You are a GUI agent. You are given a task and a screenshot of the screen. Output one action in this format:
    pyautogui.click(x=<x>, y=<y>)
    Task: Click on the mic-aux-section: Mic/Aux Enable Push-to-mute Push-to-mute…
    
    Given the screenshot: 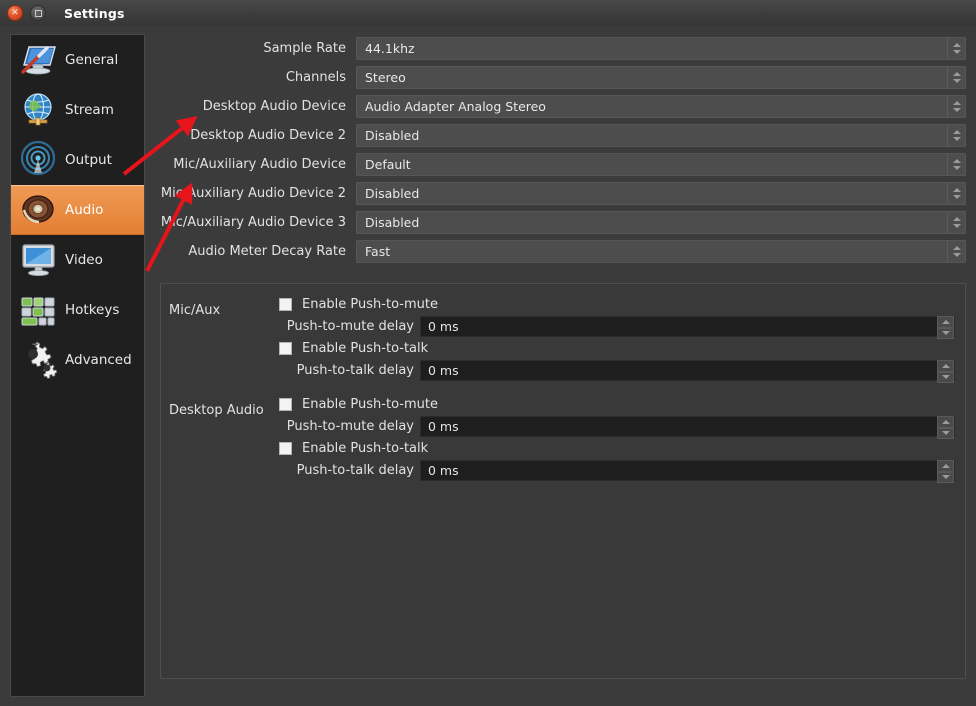 What is the action you would take?
    pyautogui.click(x=563, y=338)
    